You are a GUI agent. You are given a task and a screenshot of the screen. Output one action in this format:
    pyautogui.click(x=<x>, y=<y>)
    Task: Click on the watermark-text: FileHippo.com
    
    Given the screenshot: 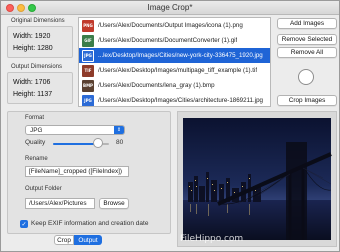 What is the action you would take?
    pyautogui.click(x=212, y=239)
    